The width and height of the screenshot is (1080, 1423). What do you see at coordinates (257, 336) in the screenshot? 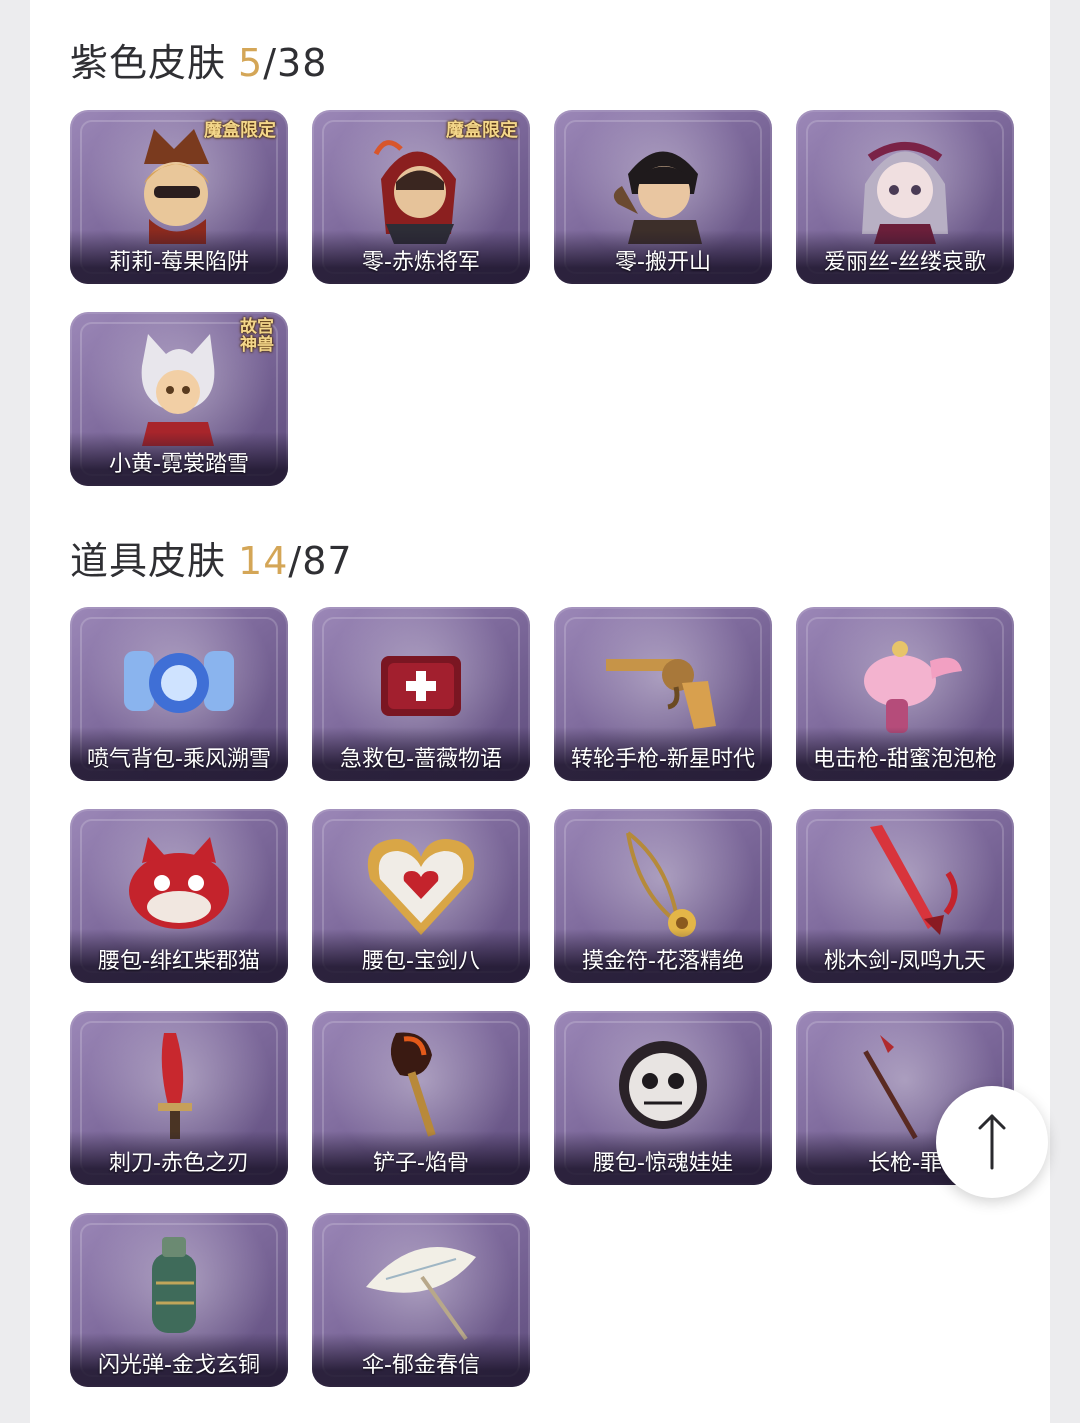
I see `palace-badge: 故宫 神兽` at bounding box center [257, 336].